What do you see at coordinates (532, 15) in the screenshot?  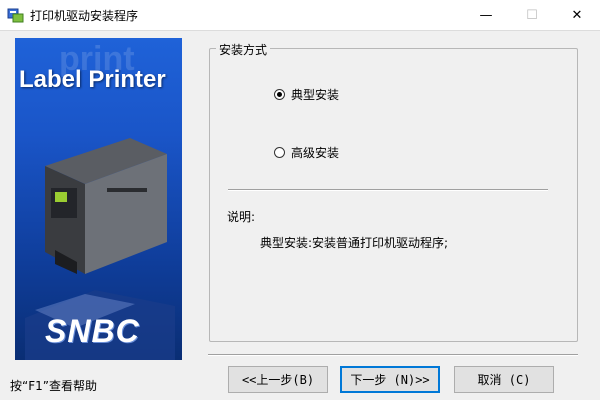 I see `maximize-button: ☐` at bounding box center [532, 15].